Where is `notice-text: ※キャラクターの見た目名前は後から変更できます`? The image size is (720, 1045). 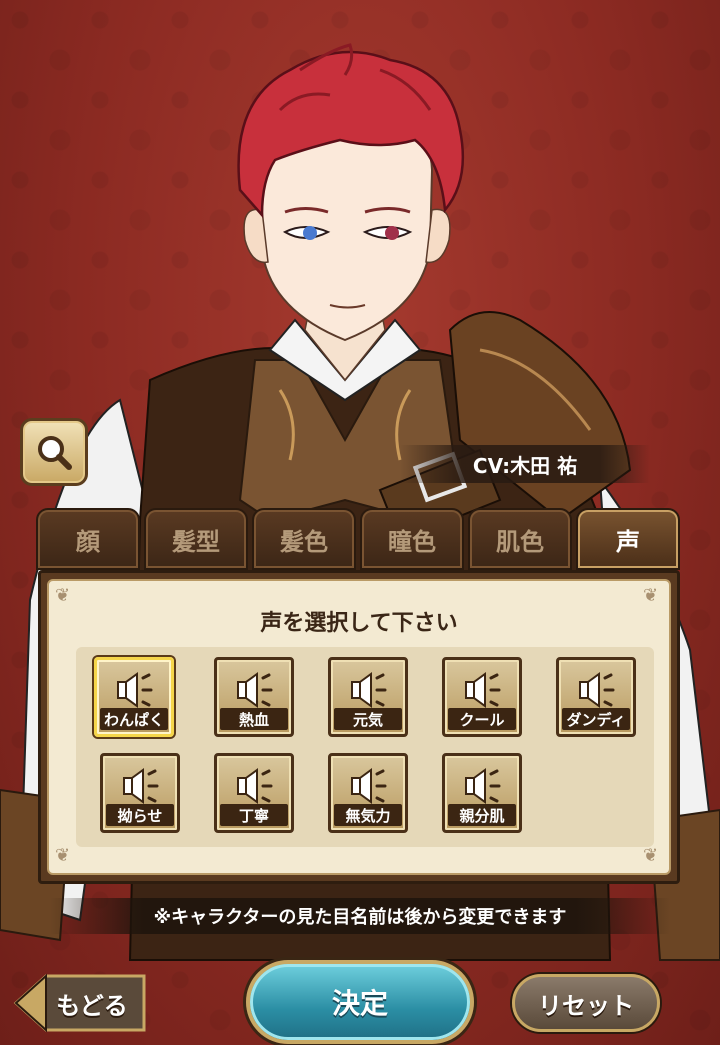
notice-text: ※キャラクターの見た目名前は後から変更できます is located at coordinates (360, 916).